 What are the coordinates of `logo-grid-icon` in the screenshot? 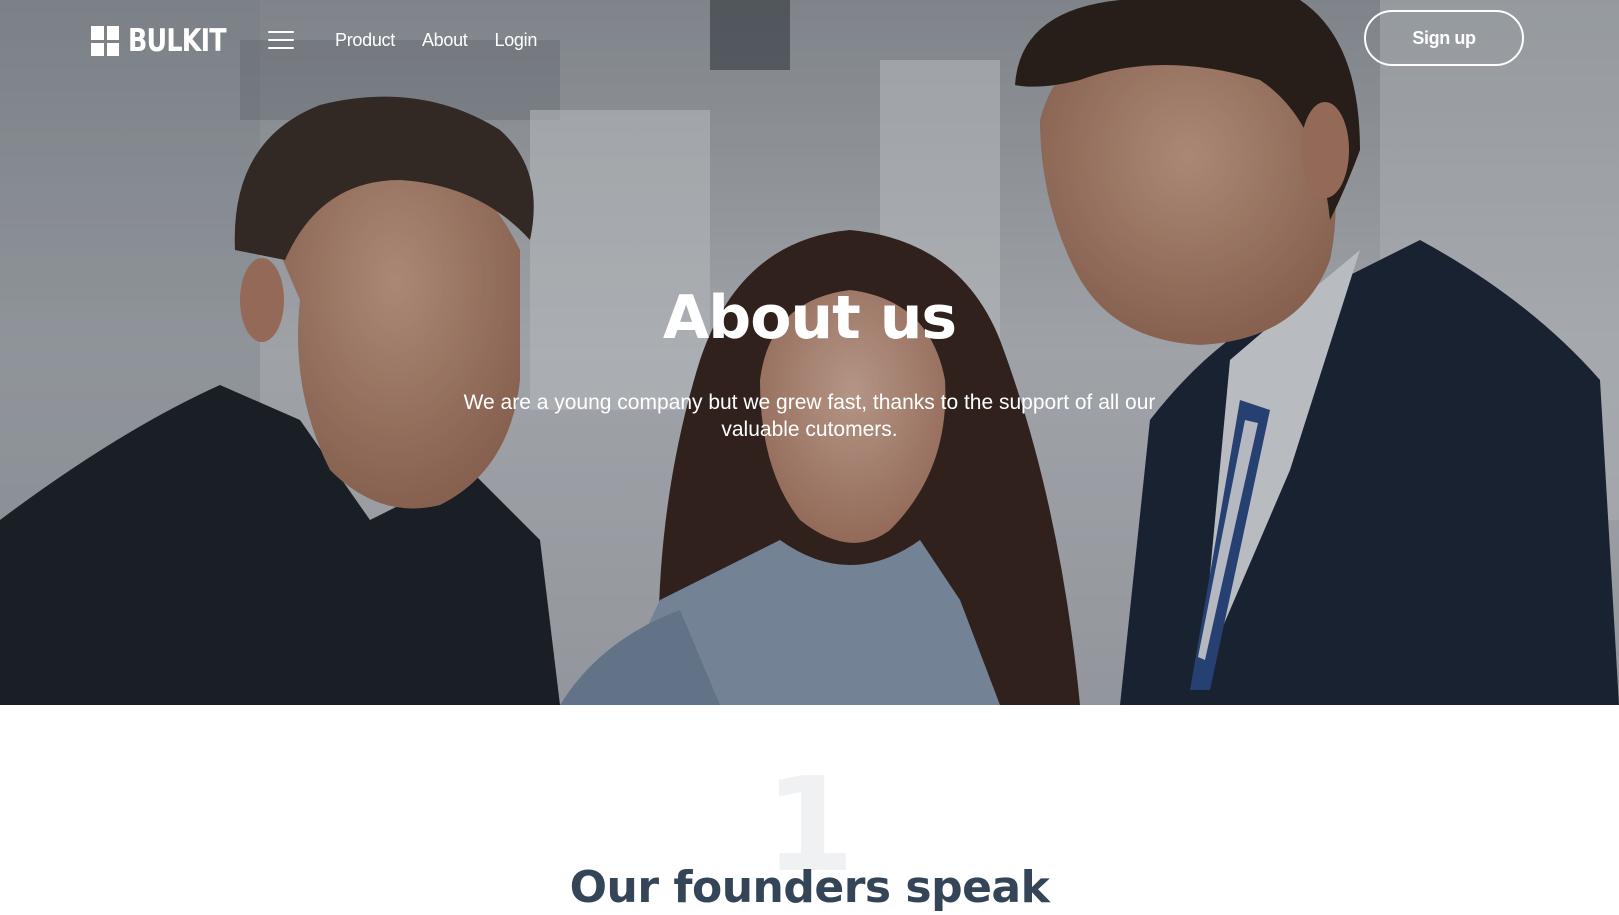 It's located at (105, 41).